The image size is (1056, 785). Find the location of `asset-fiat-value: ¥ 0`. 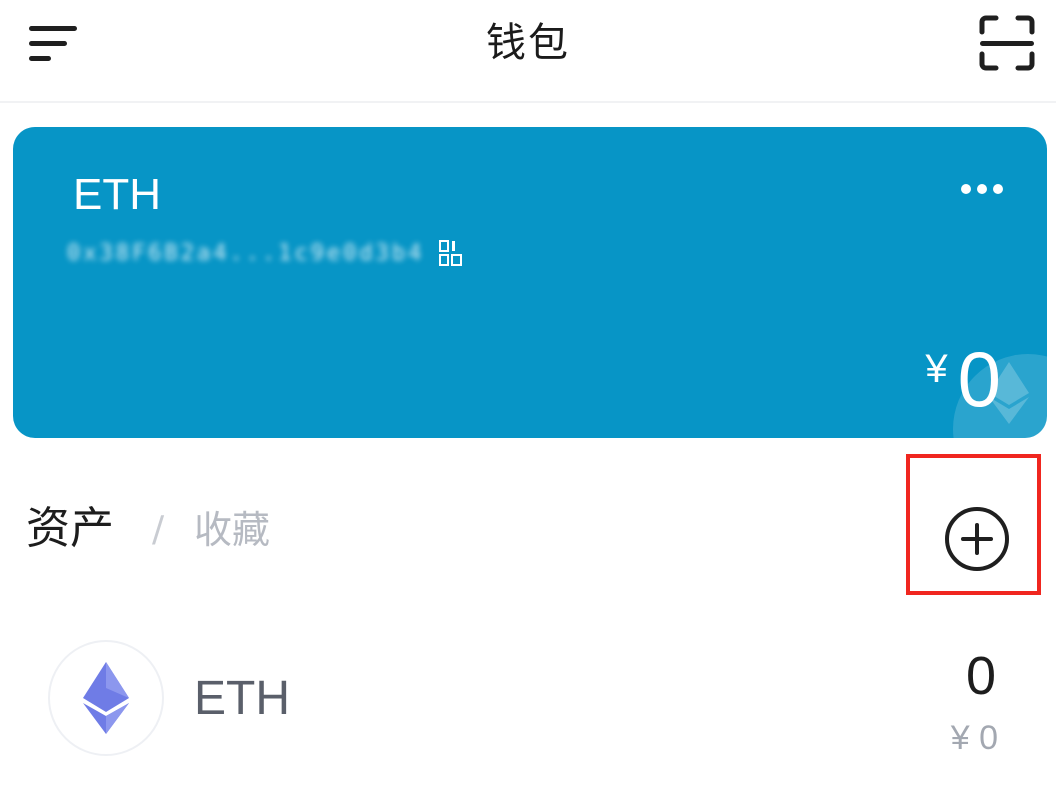

asset-fiat-value: ¥ 0 is located at coordinates (974, 738).